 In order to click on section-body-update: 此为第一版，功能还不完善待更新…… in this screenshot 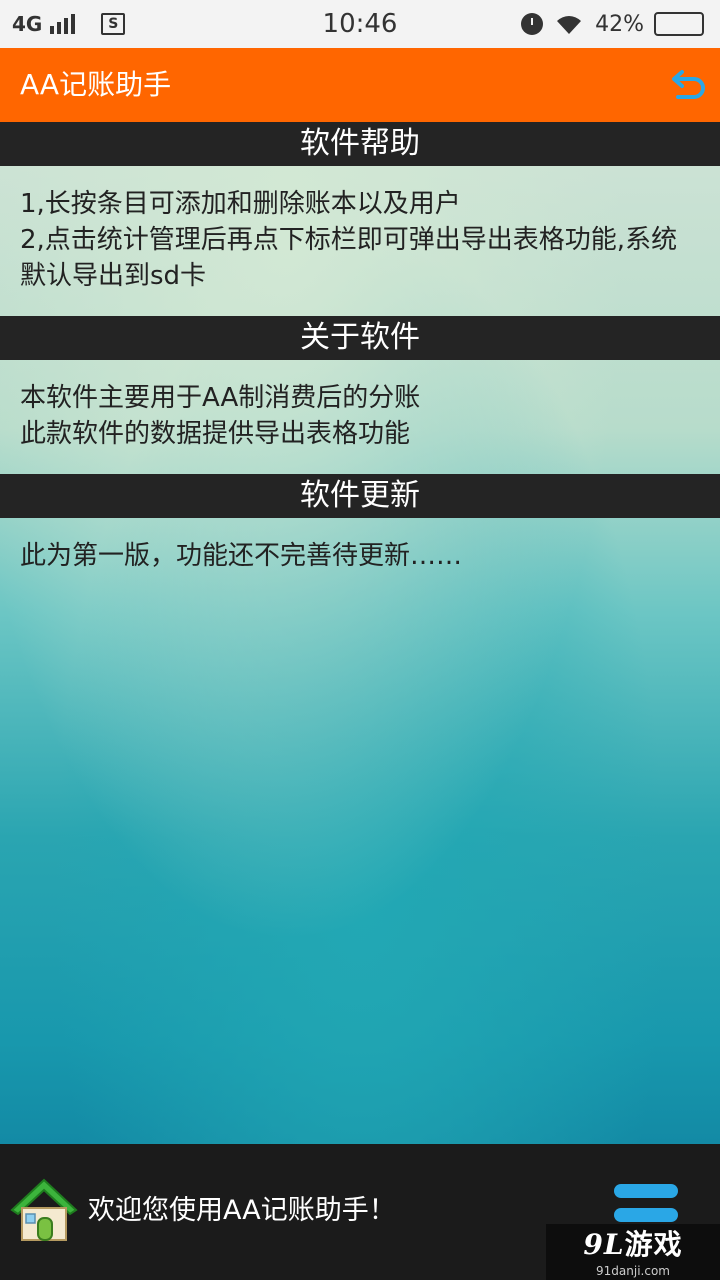, I will do `click(366, 556)`.